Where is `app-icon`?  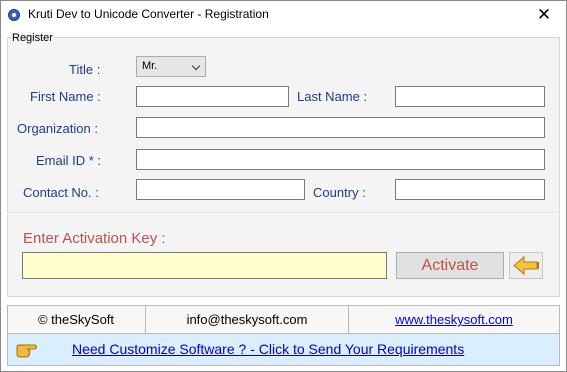
app-icon is located at coordinates (14, 15).